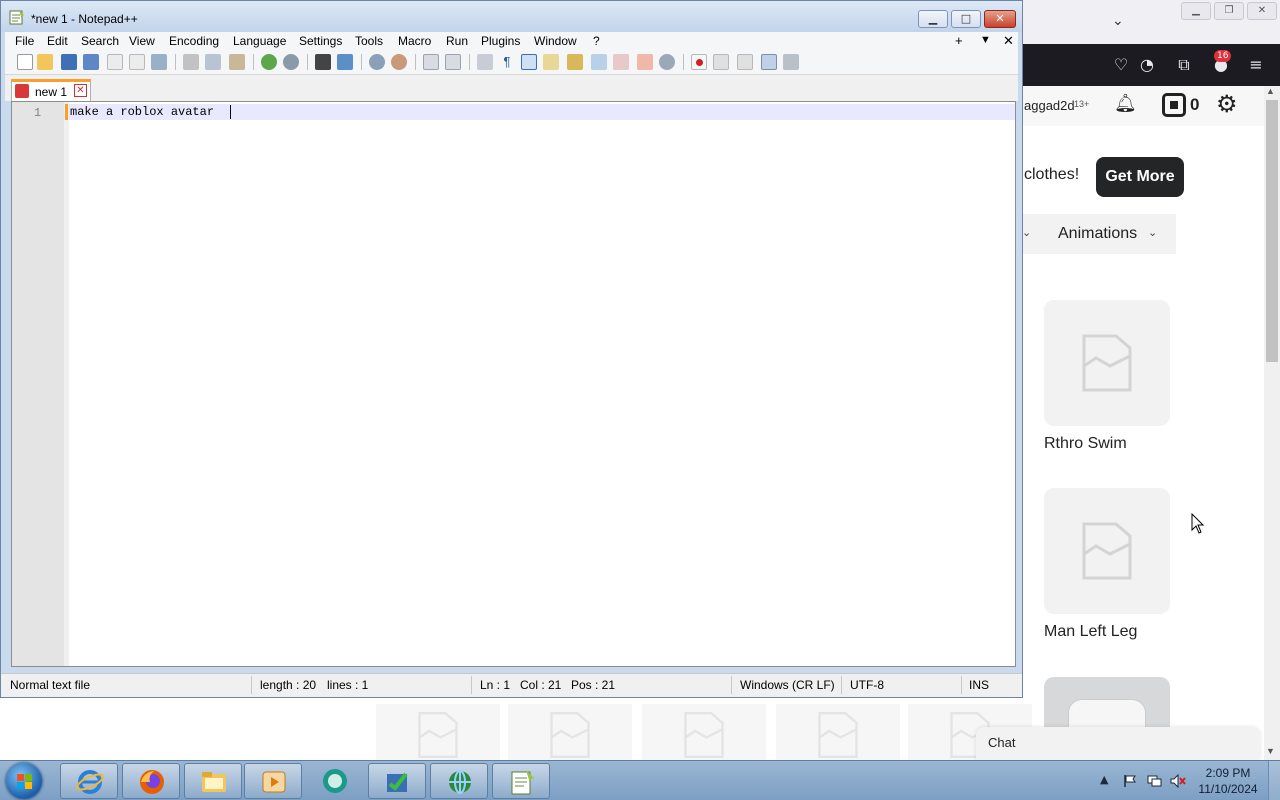 This screenshot has height=800, width=1280. What do you see at coordinates (45, 62) in the screenshot?
I see `open-file-icon` at bounding box center [45, 62].